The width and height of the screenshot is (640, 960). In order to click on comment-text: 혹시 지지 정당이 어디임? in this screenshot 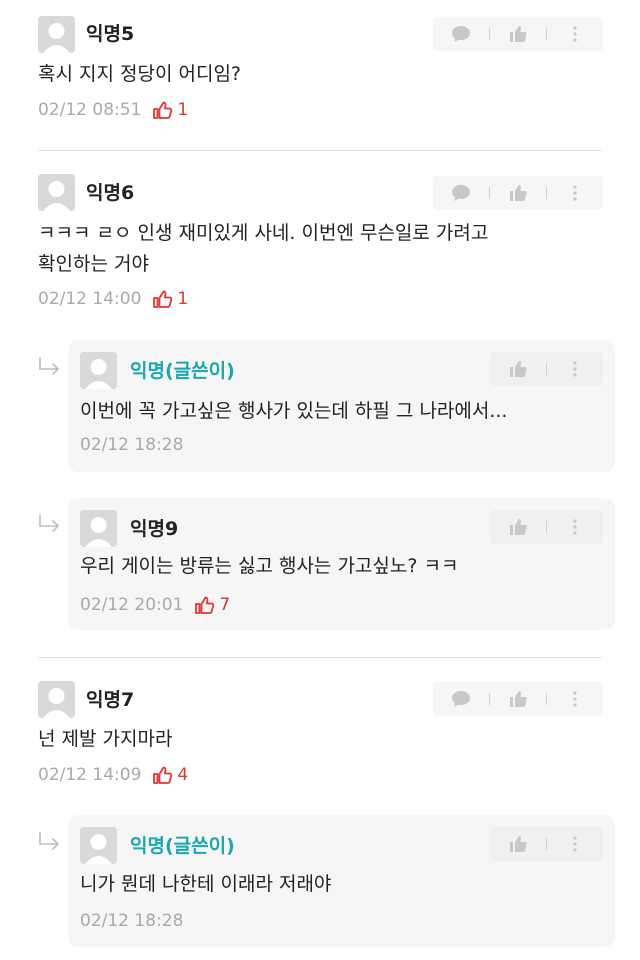, I will do `click(140, 74)`.